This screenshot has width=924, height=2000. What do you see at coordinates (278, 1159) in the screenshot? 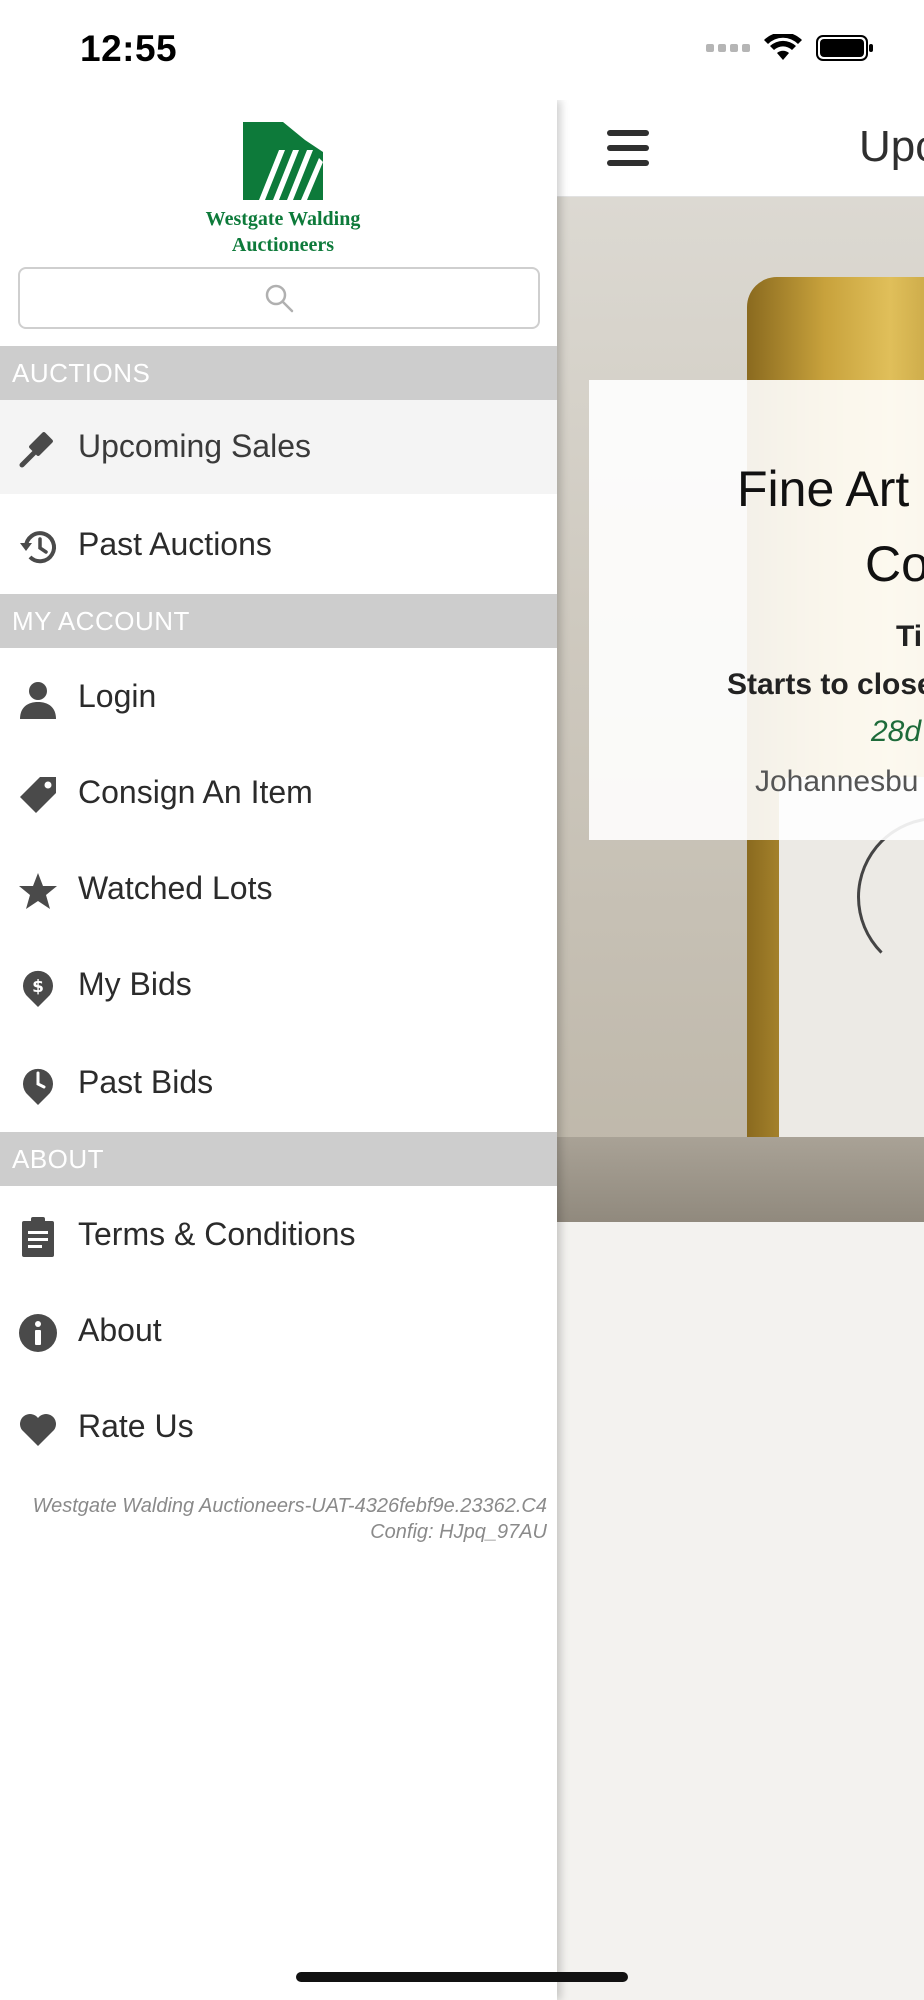
I see `section-header-about: ABOUT` at bounding box center [278, 1159].